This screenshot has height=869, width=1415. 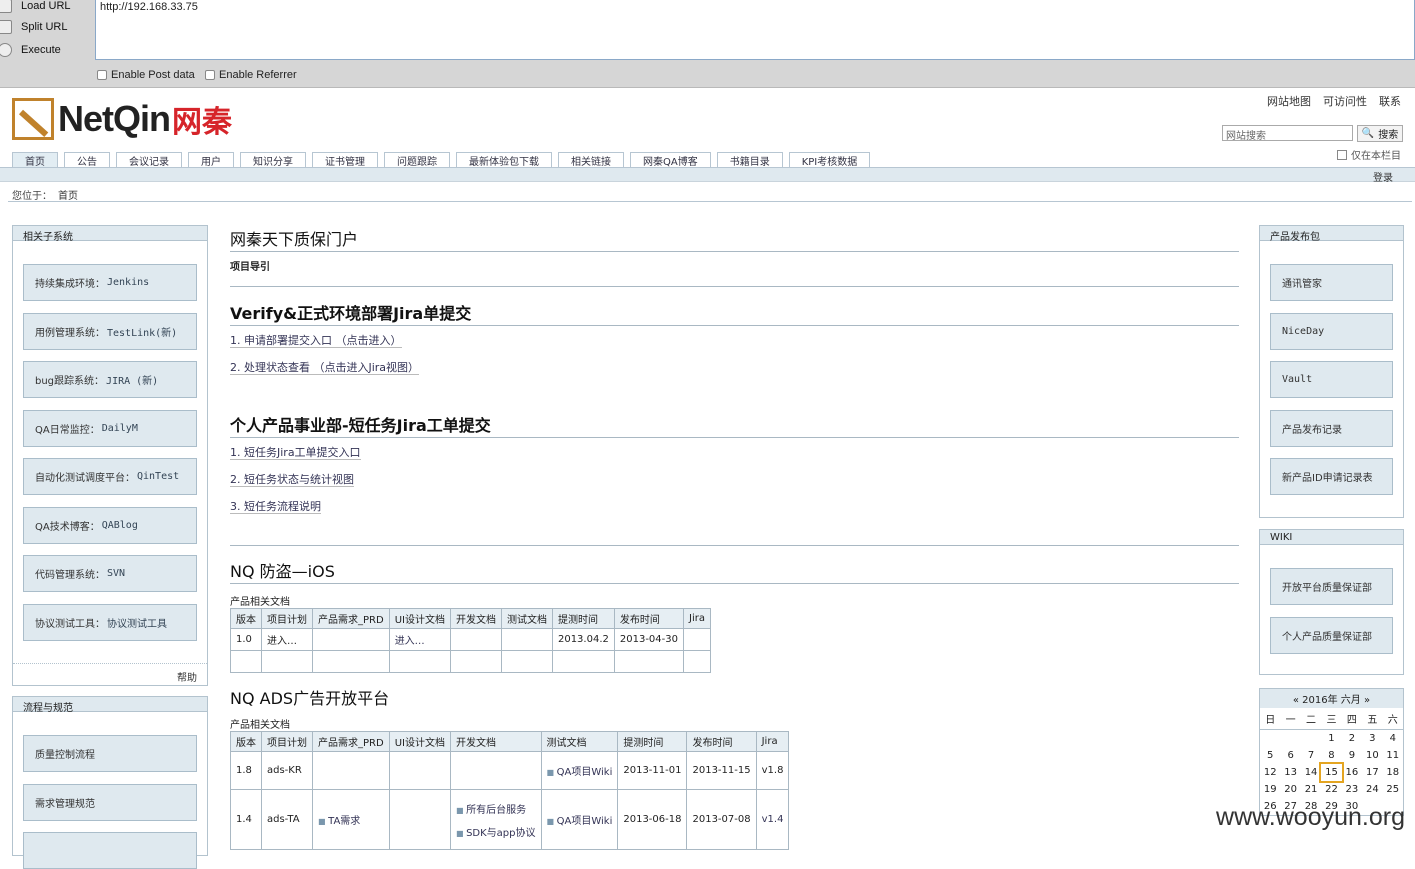 I want to click on calendar-day: 6, so click(x=1290, y=755).